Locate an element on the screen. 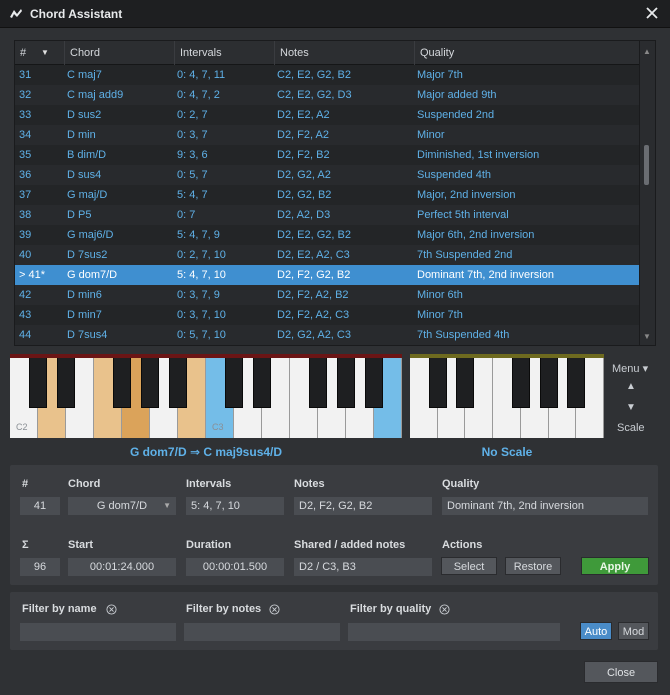  menu-button: Menu ▾ is located at coordinates (630, 368).